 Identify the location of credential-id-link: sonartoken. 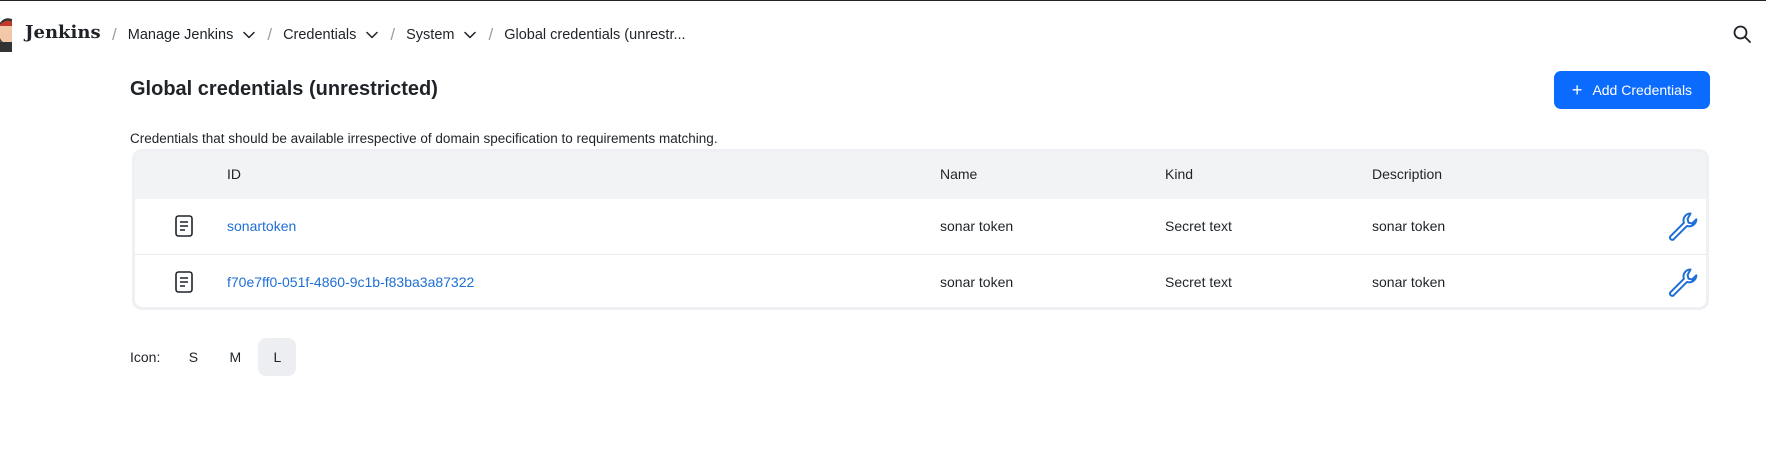
(261, 226).